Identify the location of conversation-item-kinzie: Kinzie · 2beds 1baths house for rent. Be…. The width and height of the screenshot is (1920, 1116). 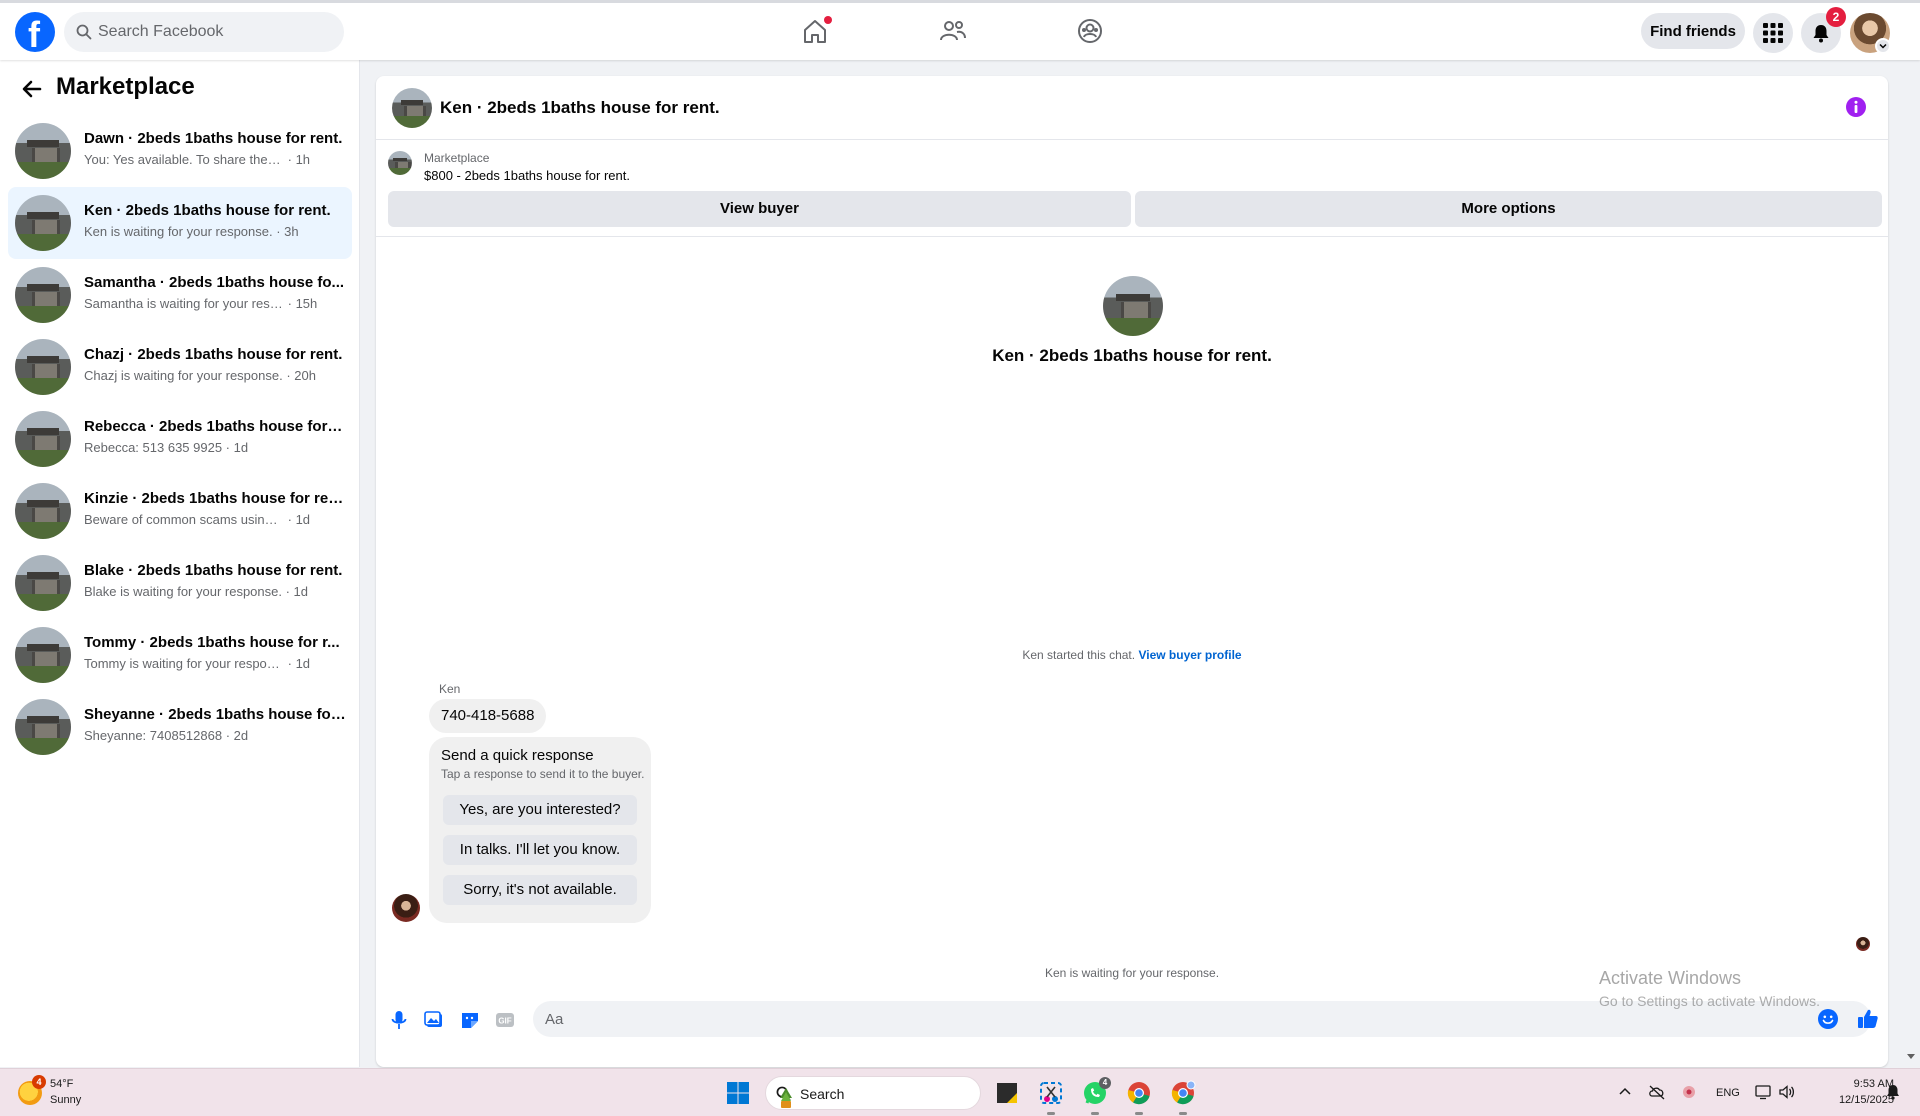
(180, 511).